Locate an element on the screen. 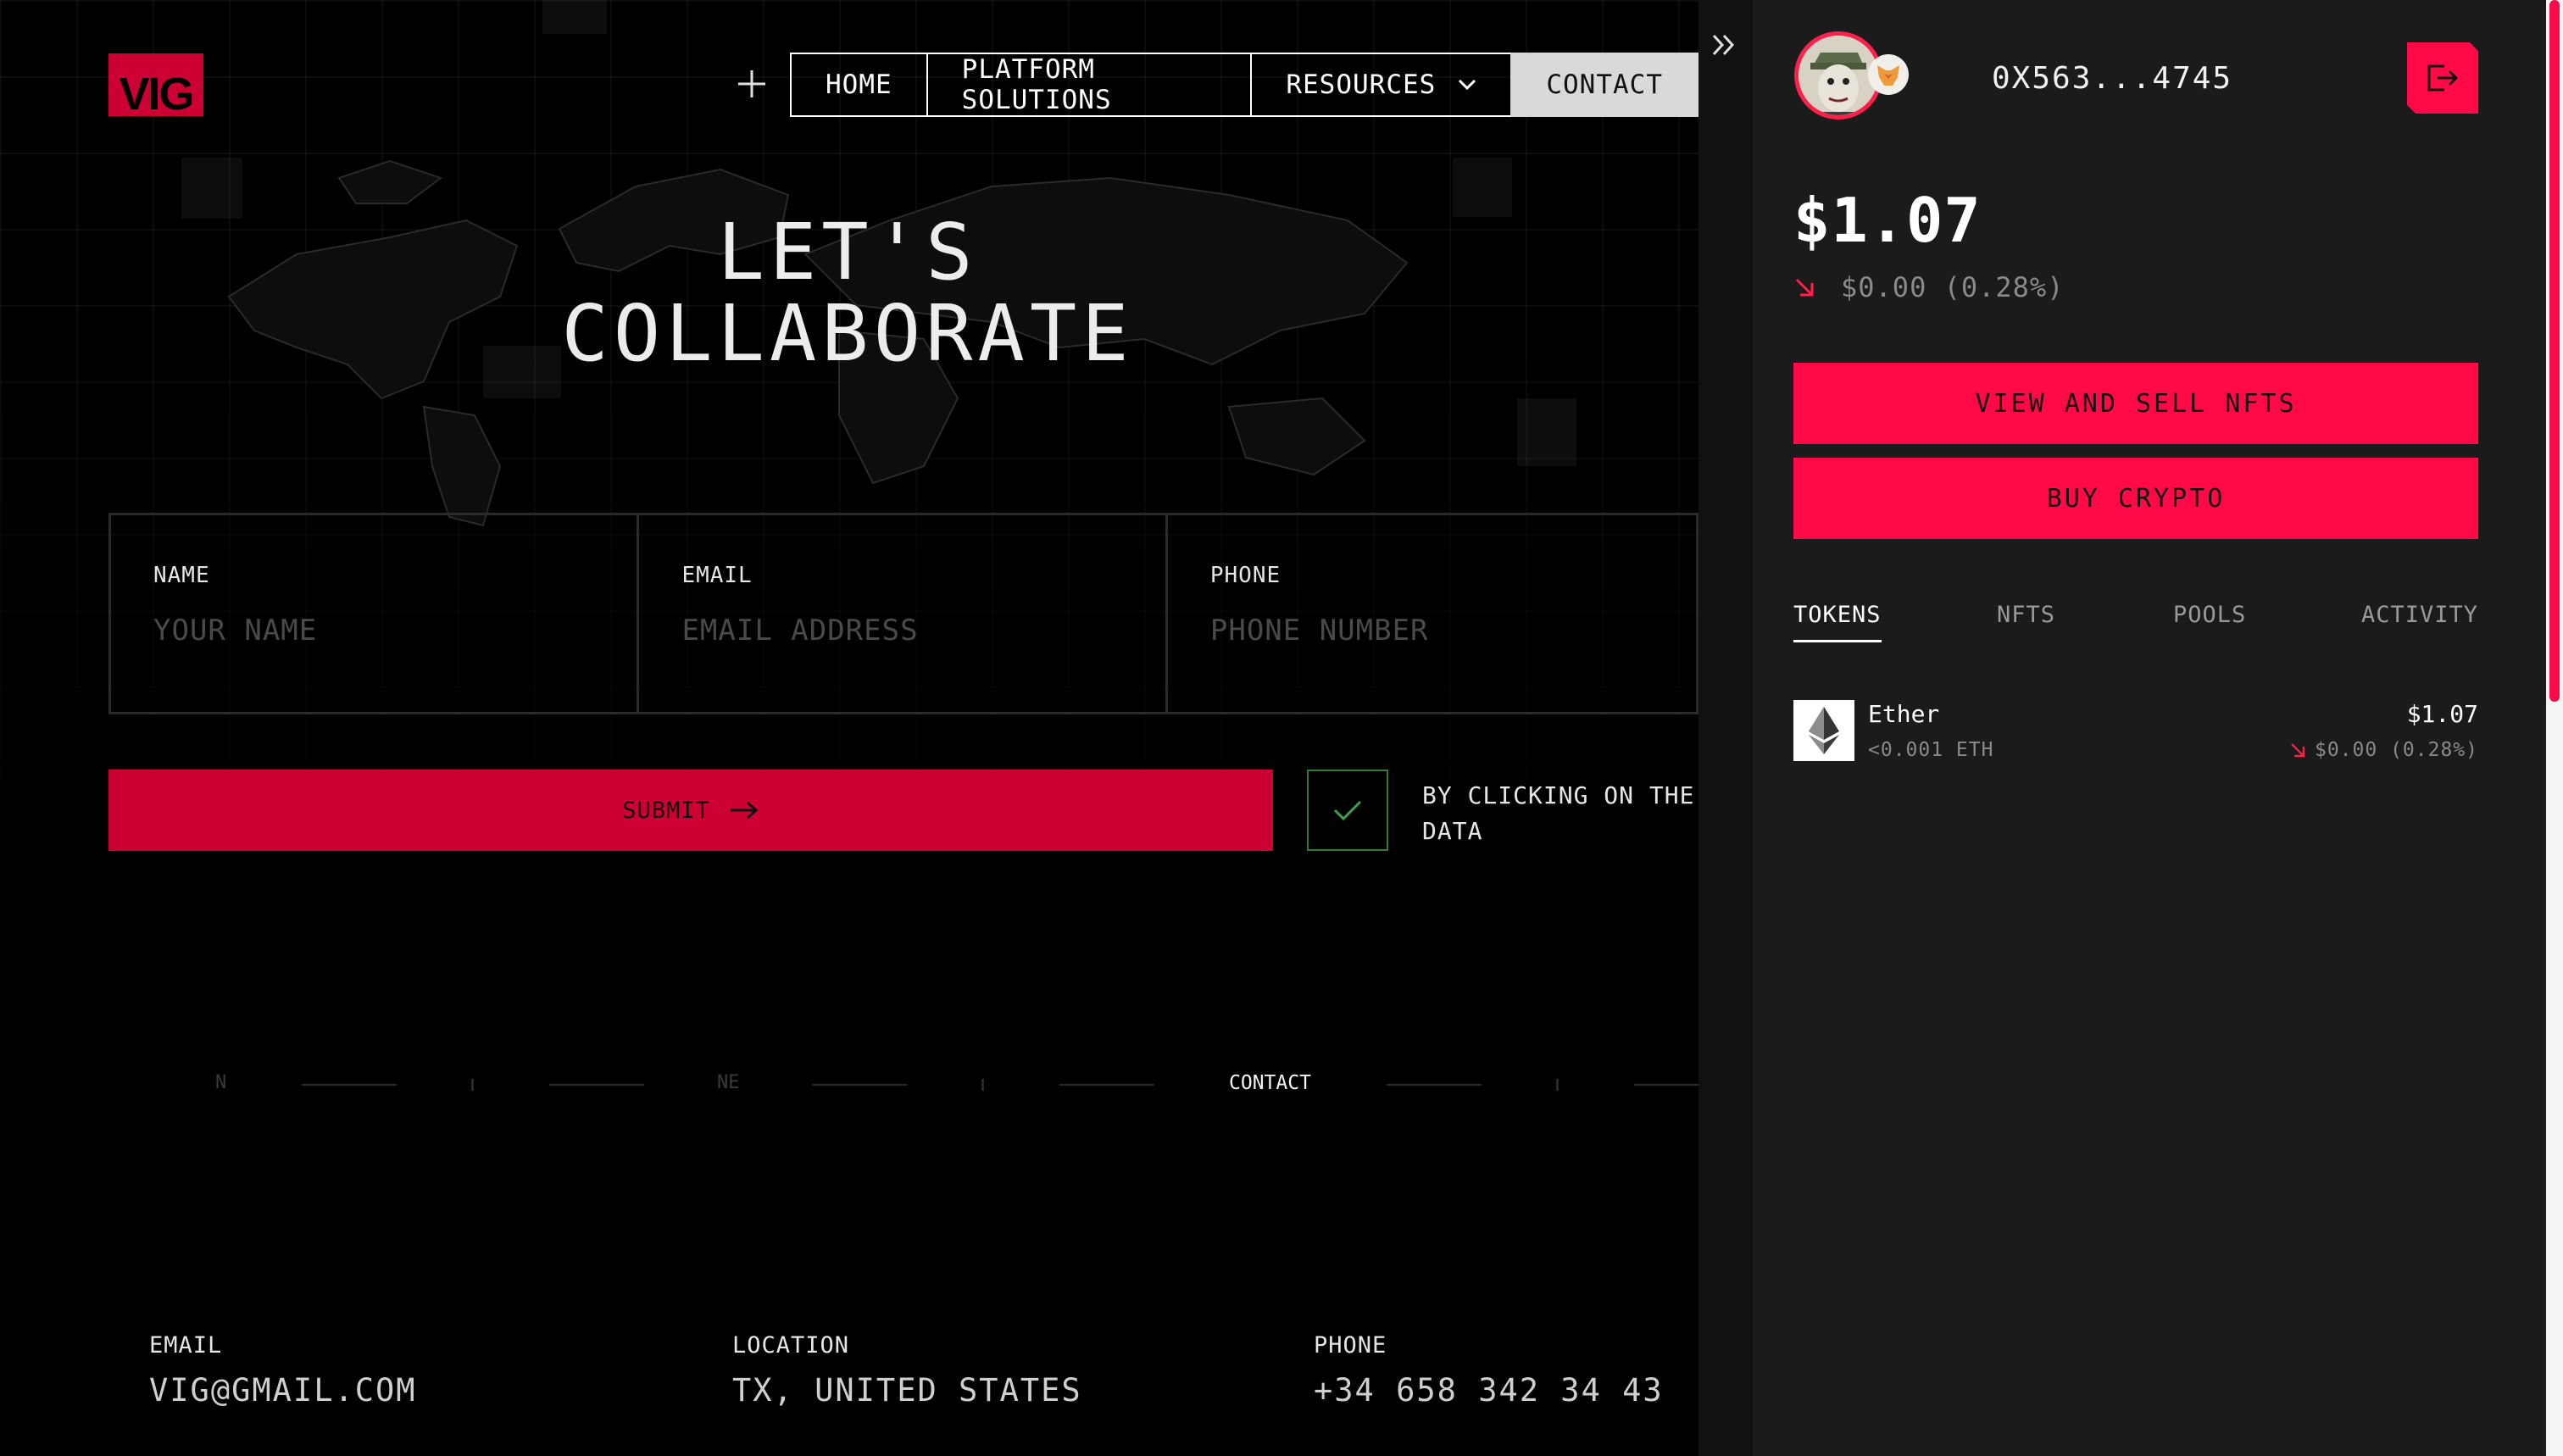  nav-resources: RESOURCES is located at coordinates (1381, 85).